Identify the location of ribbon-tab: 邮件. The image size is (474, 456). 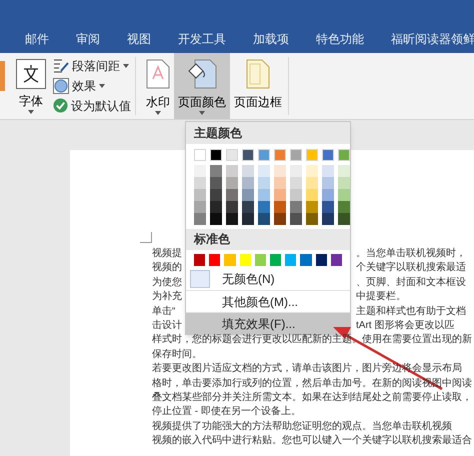
(37, 39).